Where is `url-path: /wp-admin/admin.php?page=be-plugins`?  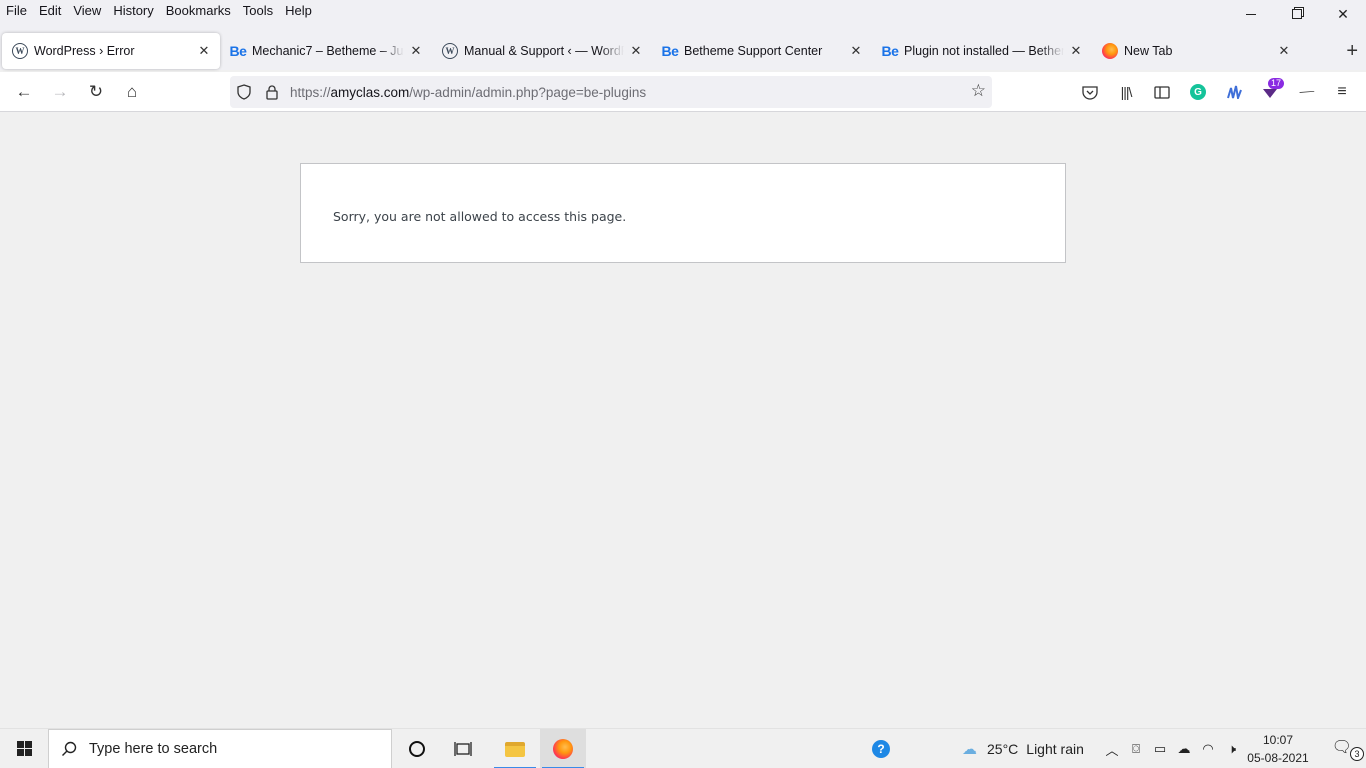
url-path: /wp-admin/admin.php?page=be-plugins is located at coordinates (528, 92).